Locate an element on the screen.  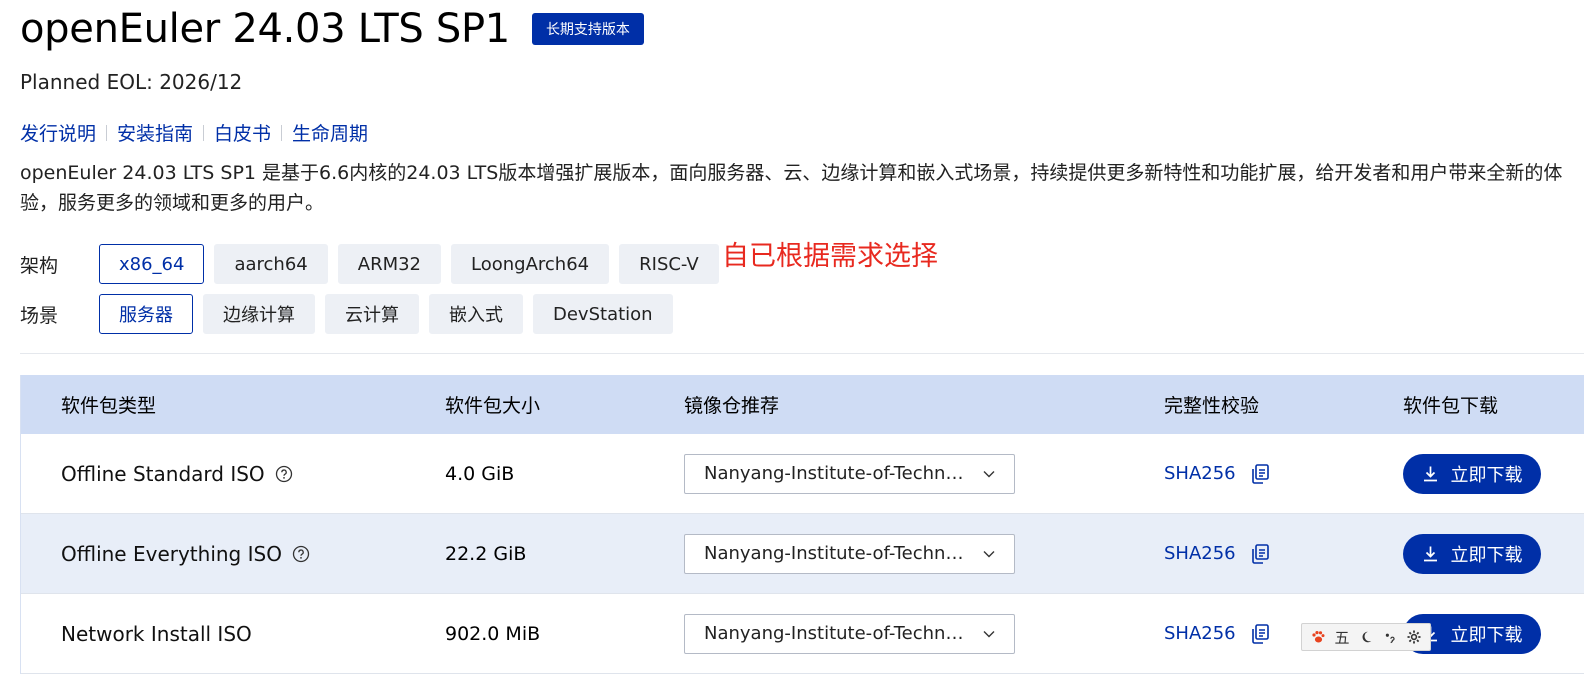
scene-option-cloud: 云计算 is located at coordinates (372, 314).